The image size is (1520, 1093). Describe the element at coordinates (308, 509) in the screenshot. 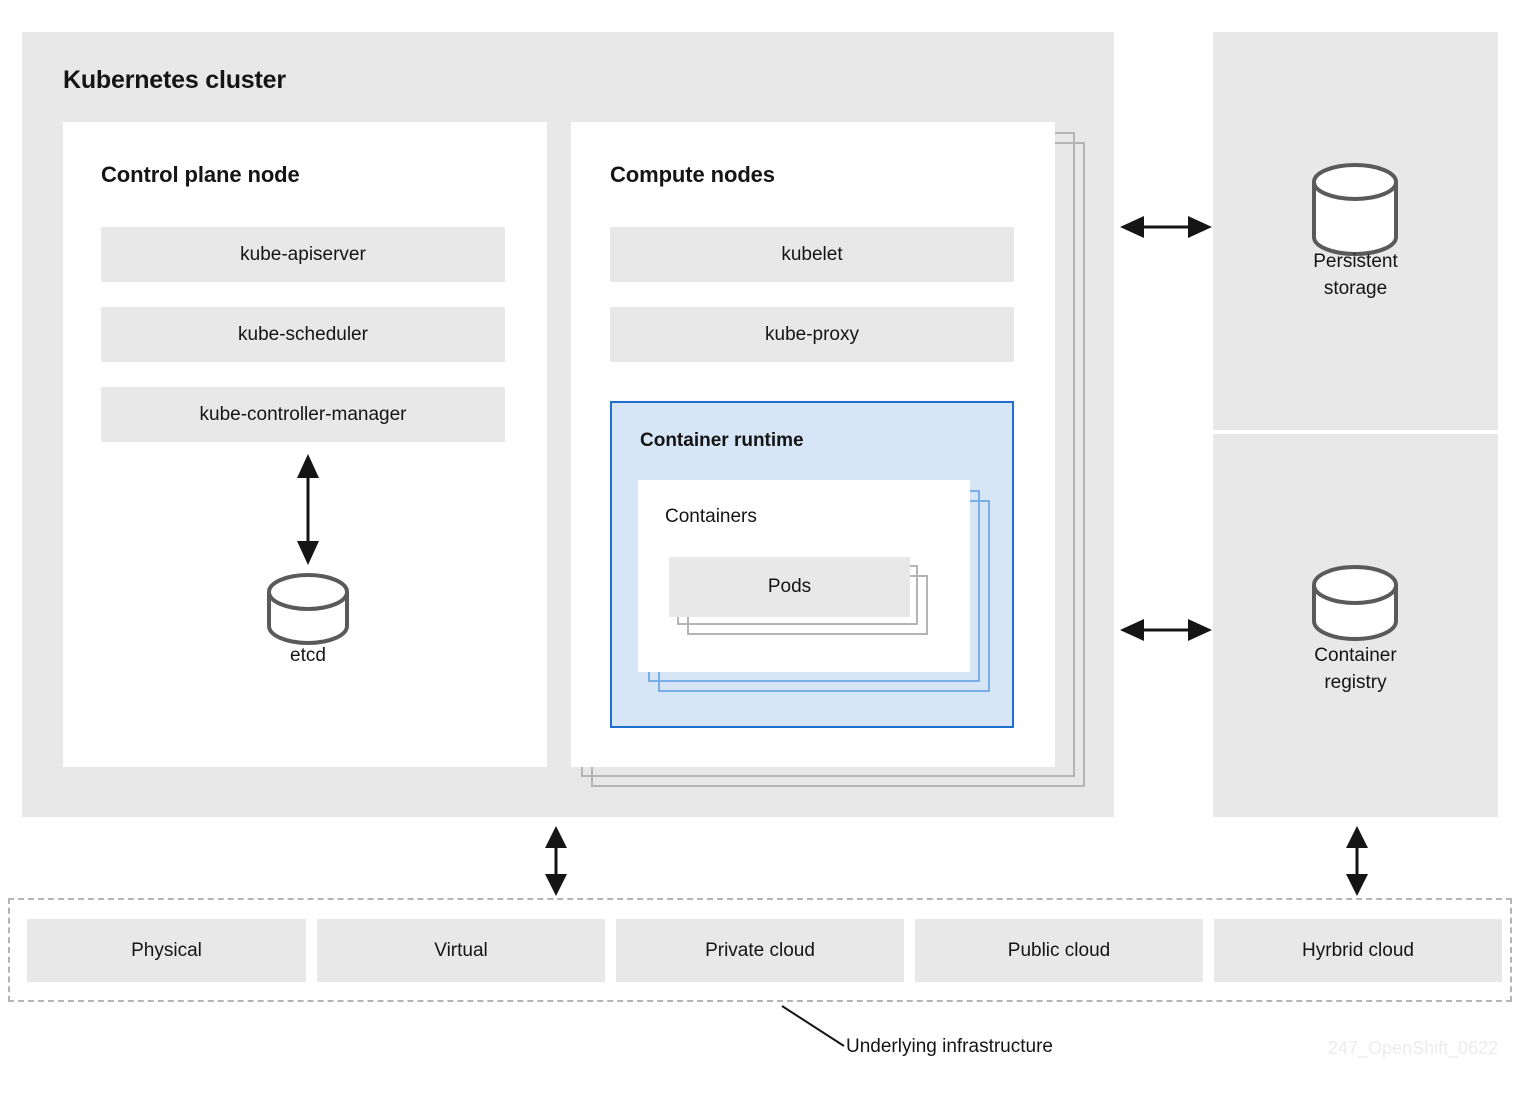

I see `arrow-controller-manager-etcd` at that location.